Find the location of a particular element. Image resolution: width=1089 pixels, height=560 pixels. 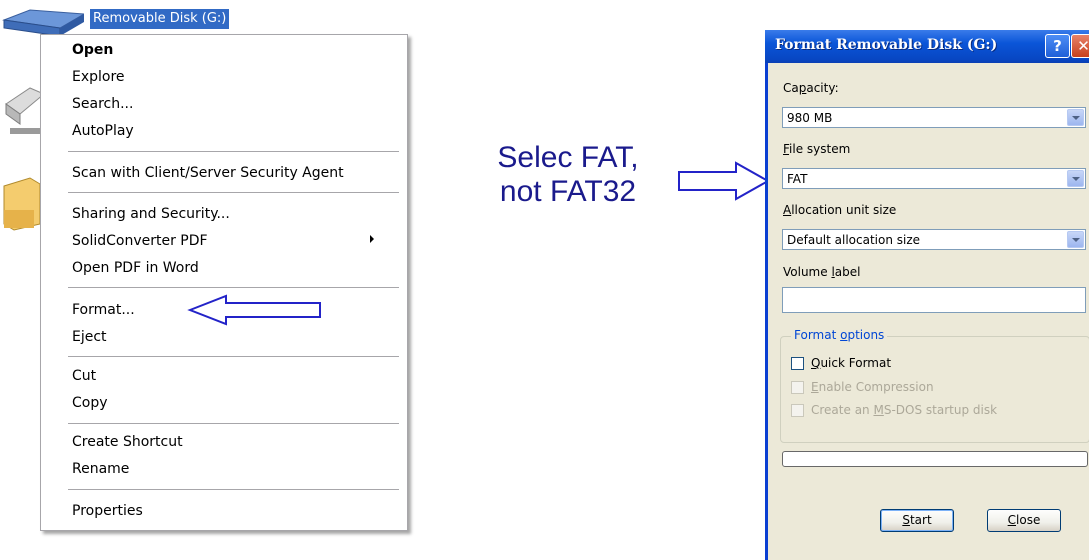

file-system-value: FAT is located at coordinates (797, 179).